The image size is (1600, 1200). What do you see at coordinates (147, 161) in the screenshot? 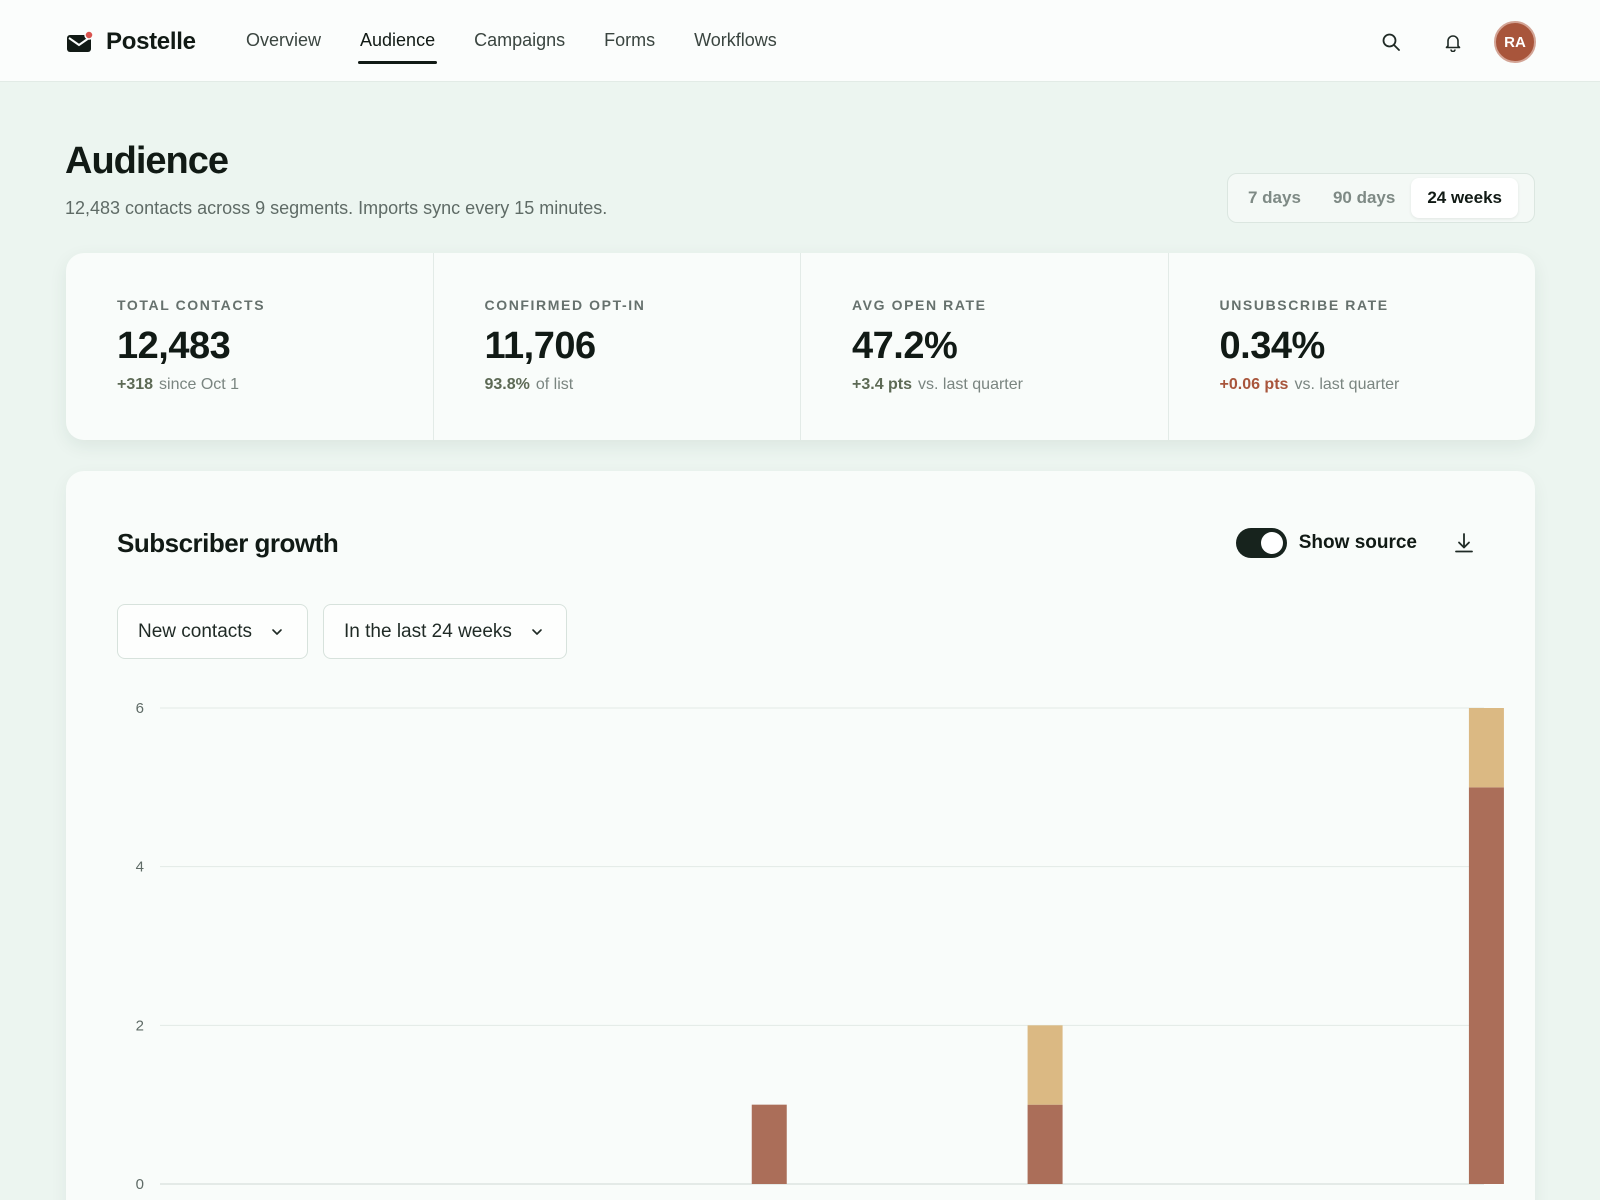
I see `page-title: Audience` at bounding box center [147, 161].